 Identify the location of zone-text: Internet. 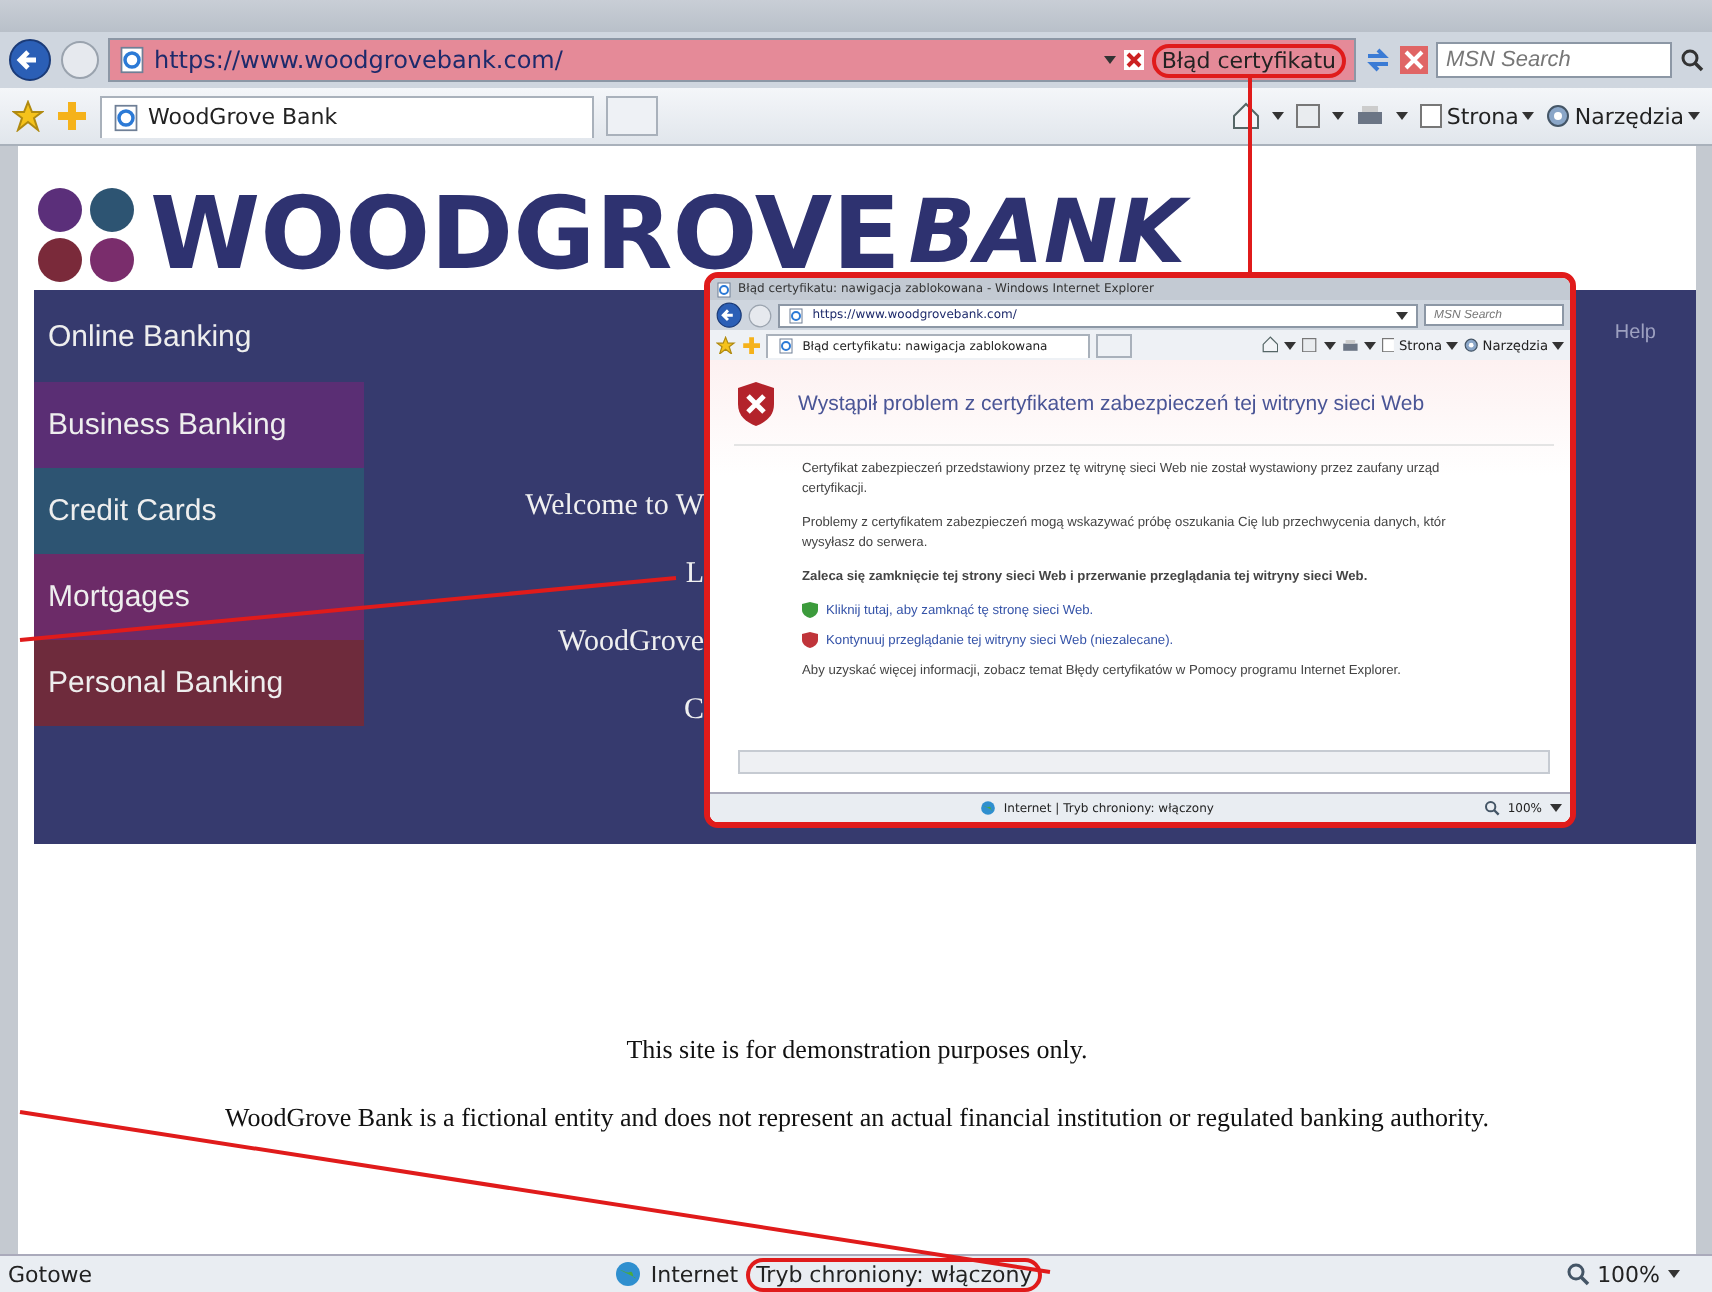
(694, 1274).